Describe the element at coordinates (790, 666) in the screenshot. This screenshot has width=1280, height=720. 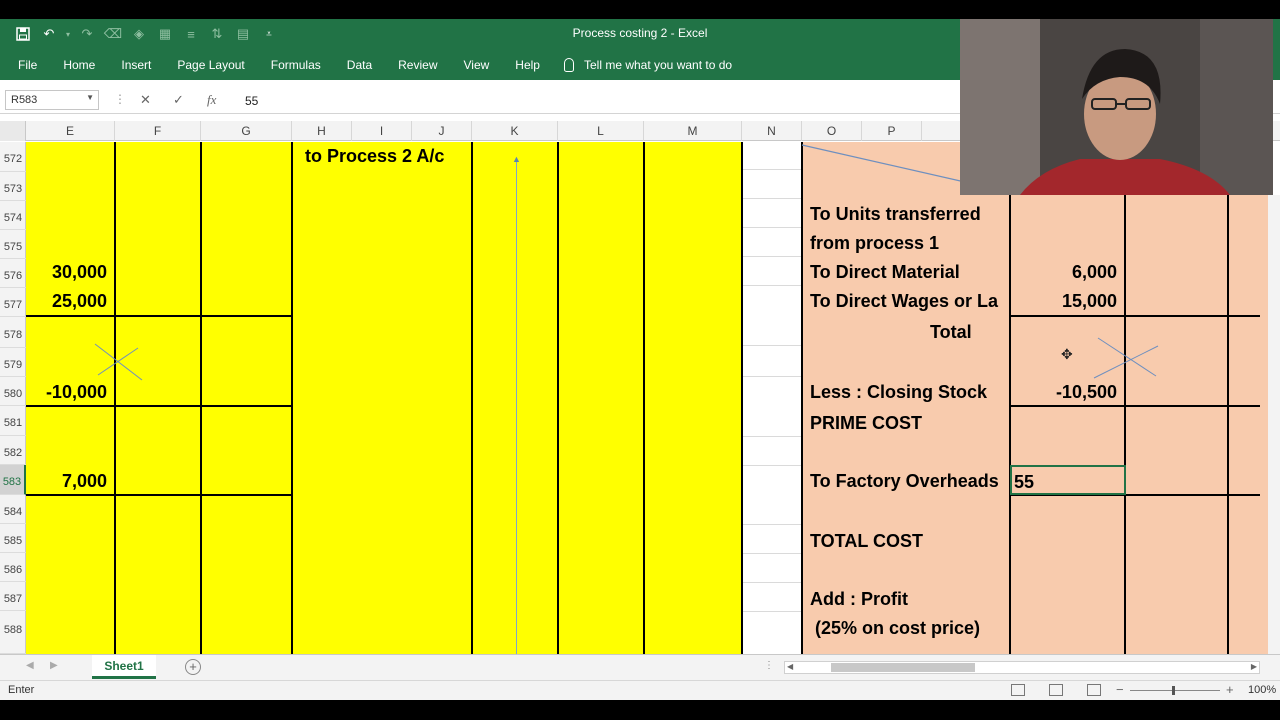
I see `scroll-left-icon: ◀` at that location.